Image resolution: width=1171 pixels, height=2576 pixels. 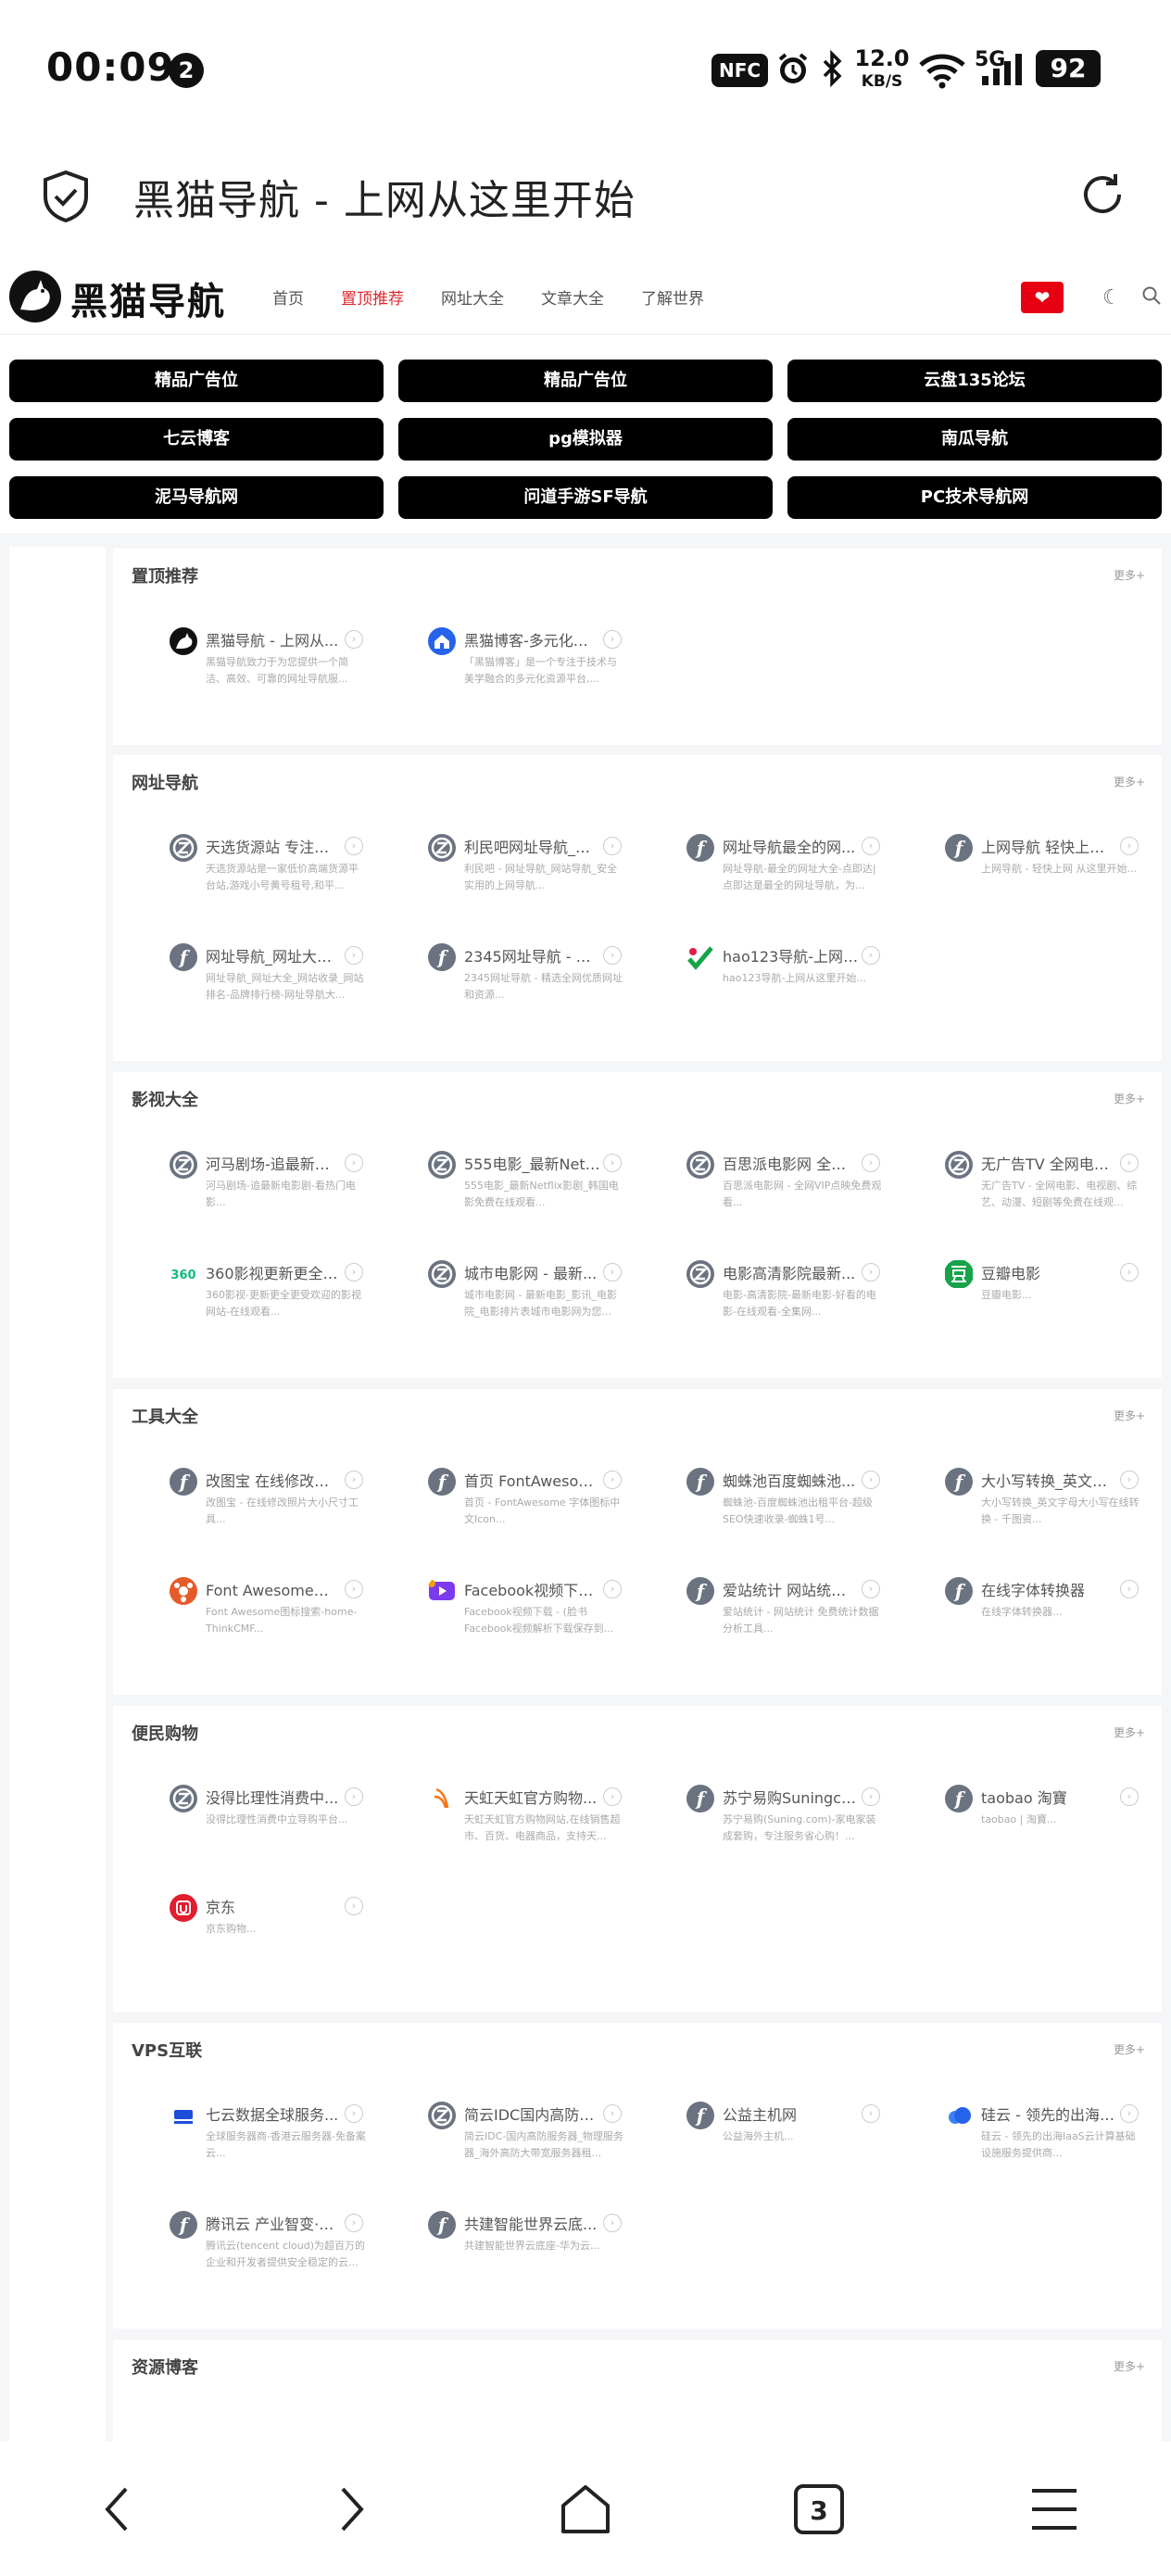 I want to click on site-card: 河马剧场-追最新电... 河马剧场-追最新电影剧-看热门电影... ›, so click(x=252, y=1175).